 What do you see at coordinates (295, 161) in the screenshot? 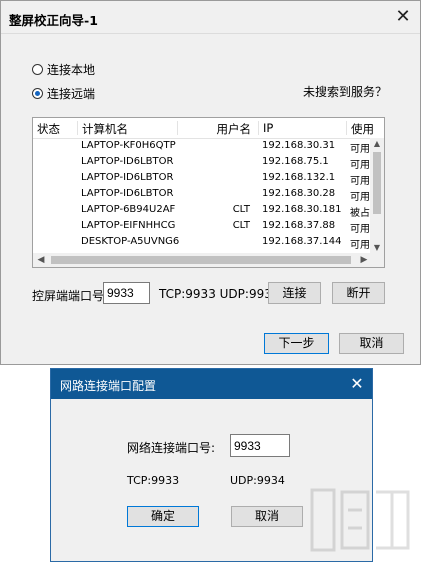
I see `cell-ip: 192.168.75.1` at bounding box center [295, 161].